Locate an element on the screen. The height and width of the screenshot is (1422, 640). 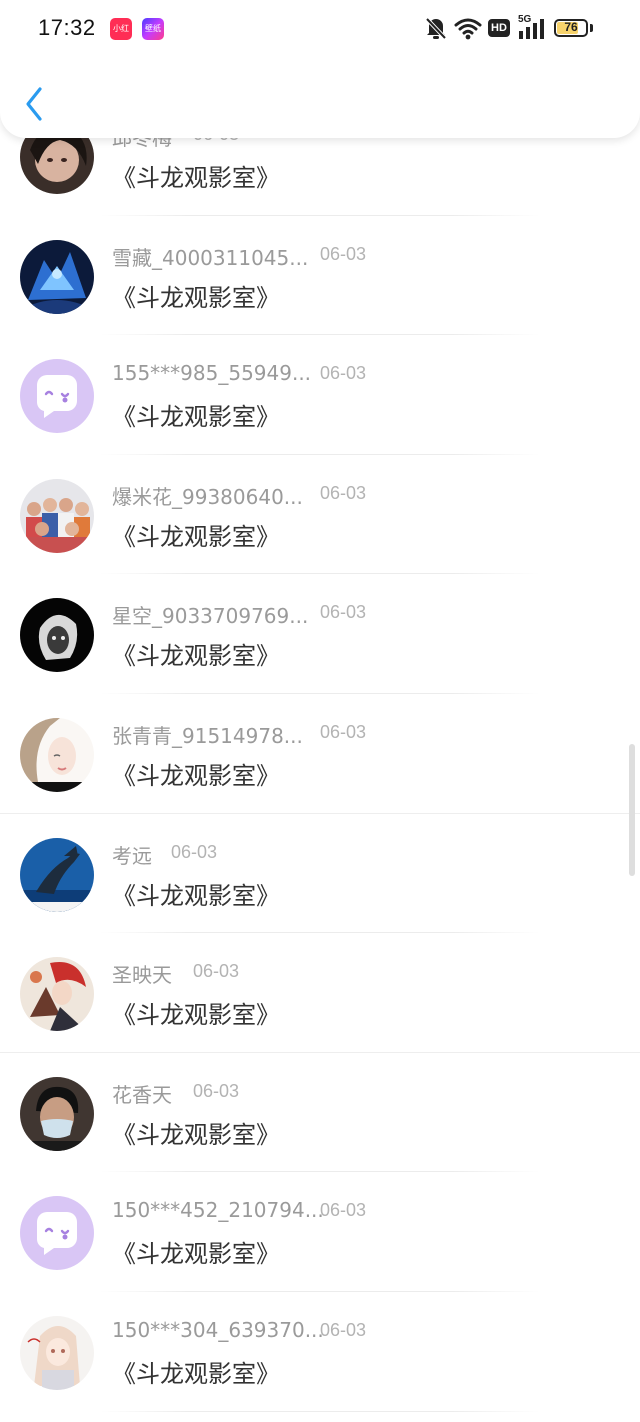
list-item: 雪藏_4000311045... 06-03 《斗龙观影室》 is located at coordinates (320, 276).